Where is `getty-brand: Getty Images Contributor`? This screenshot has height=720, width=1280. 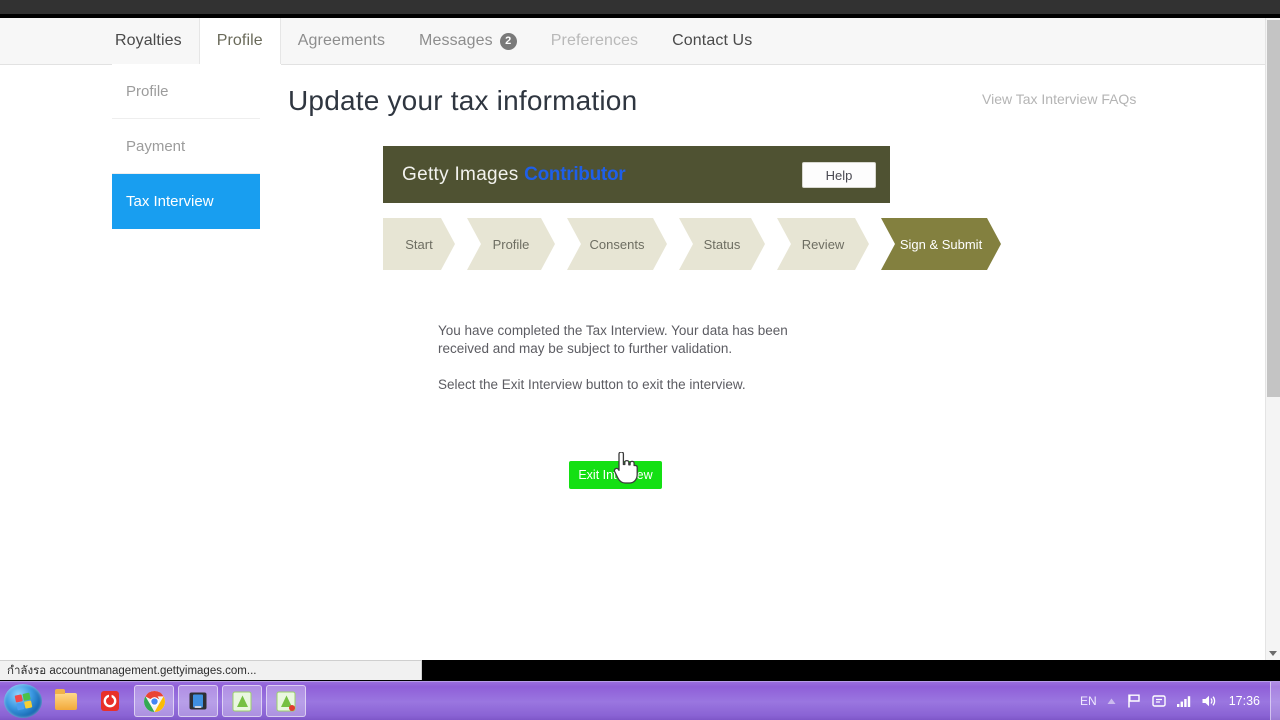 getty-brand: Getty Images Contributor is located at coordinates (514, 174).